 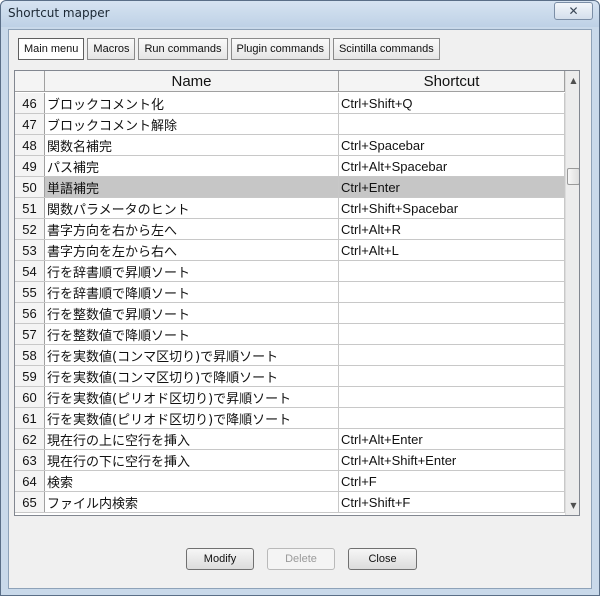 I want to click on command-name-cell: ブロックコメント化, so click(x=192, y=103).